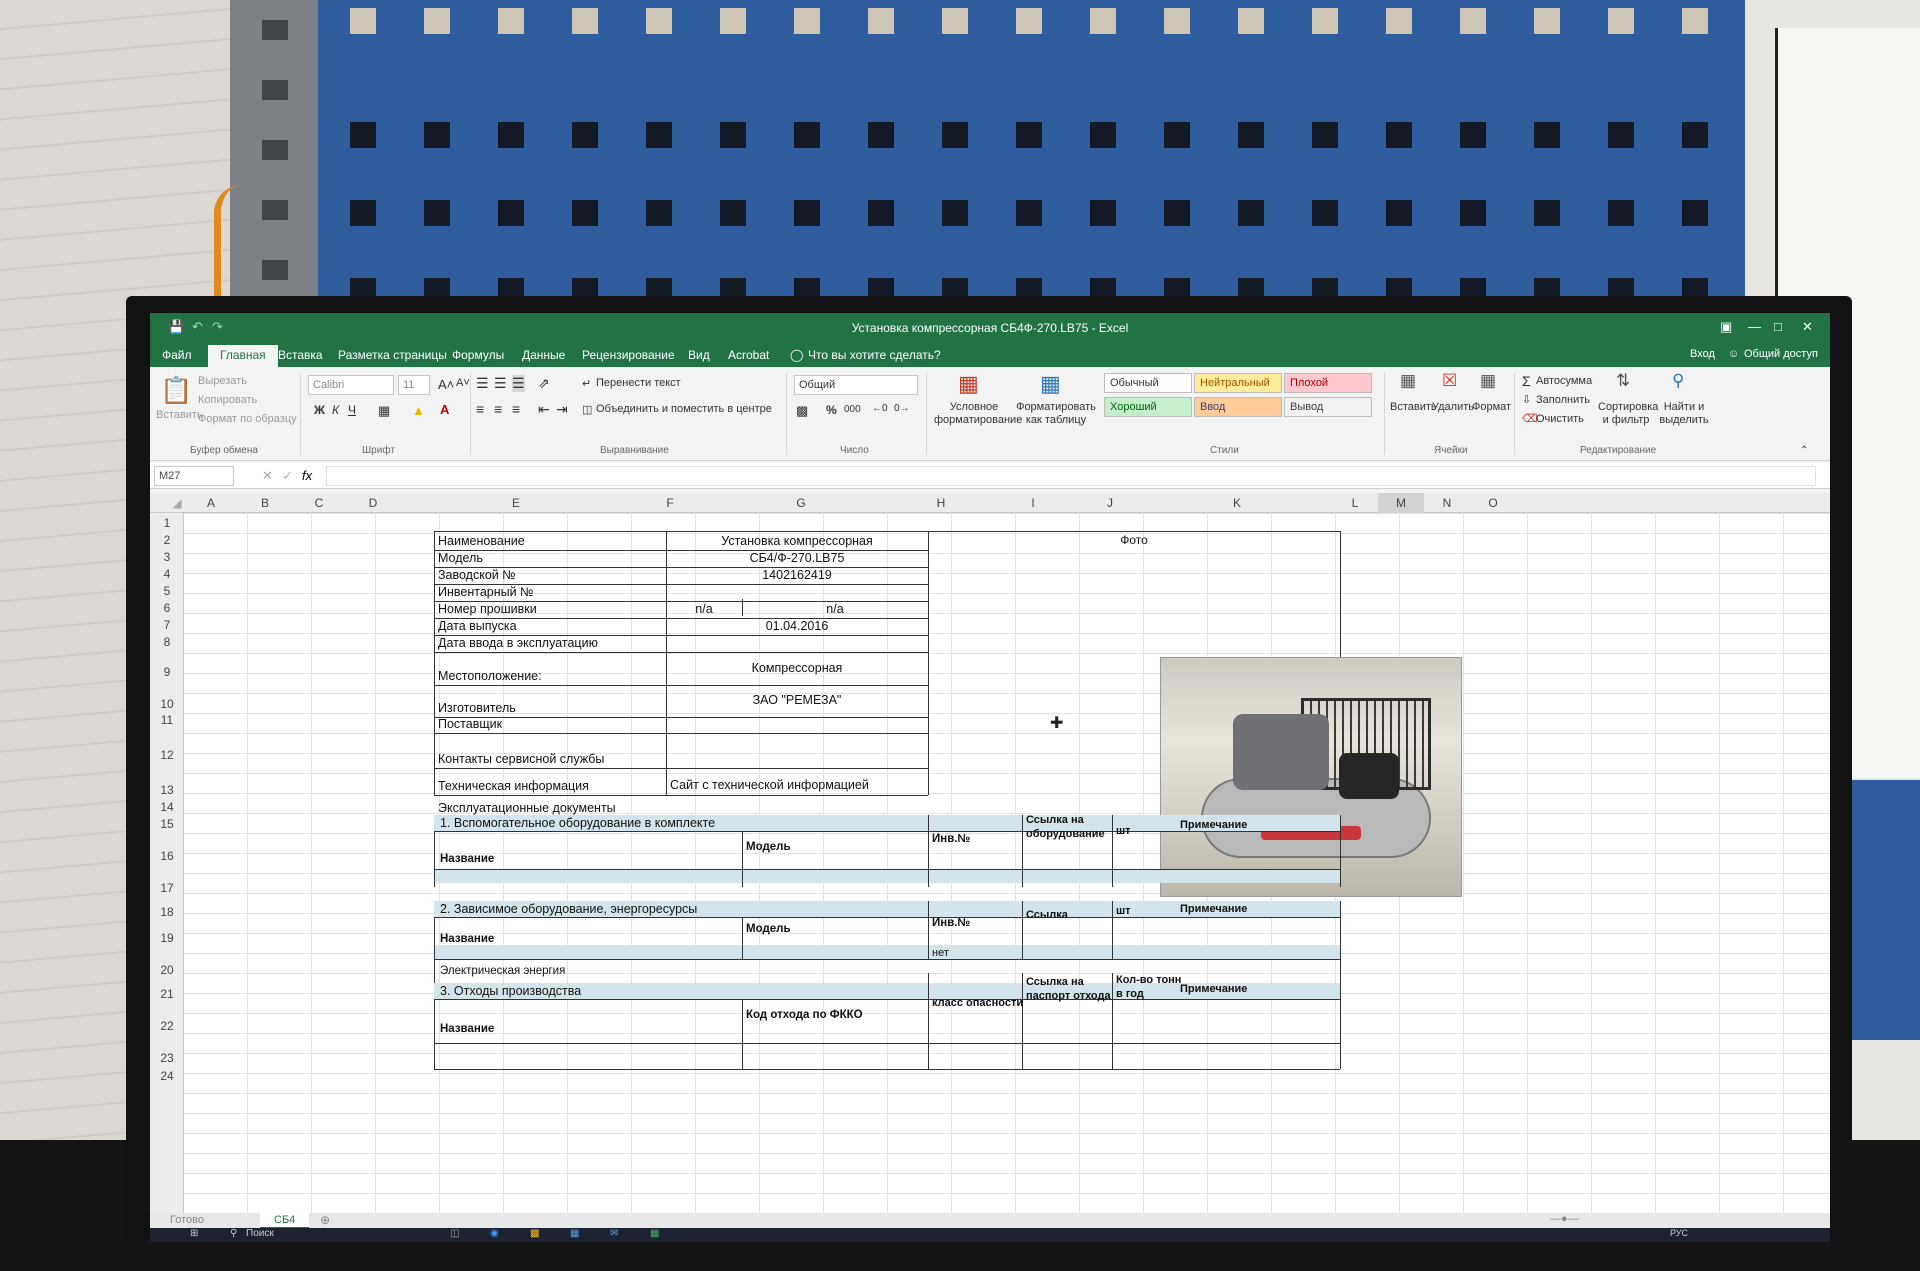 Image resolution: width=1920 pixels, height=1271 pixels. Describe the element at coordinates (167, 672) in the screenshot. I see `row-header: 9` at that location.